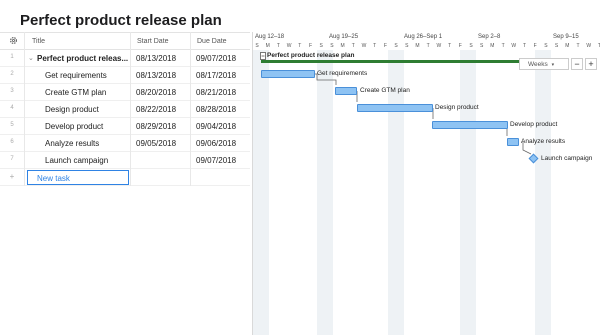 The height and width of the screenshot is (335, 600). Describe the element at coordinates (12, 176) in the screenshot. I see `add-row-icon: +` at that location.